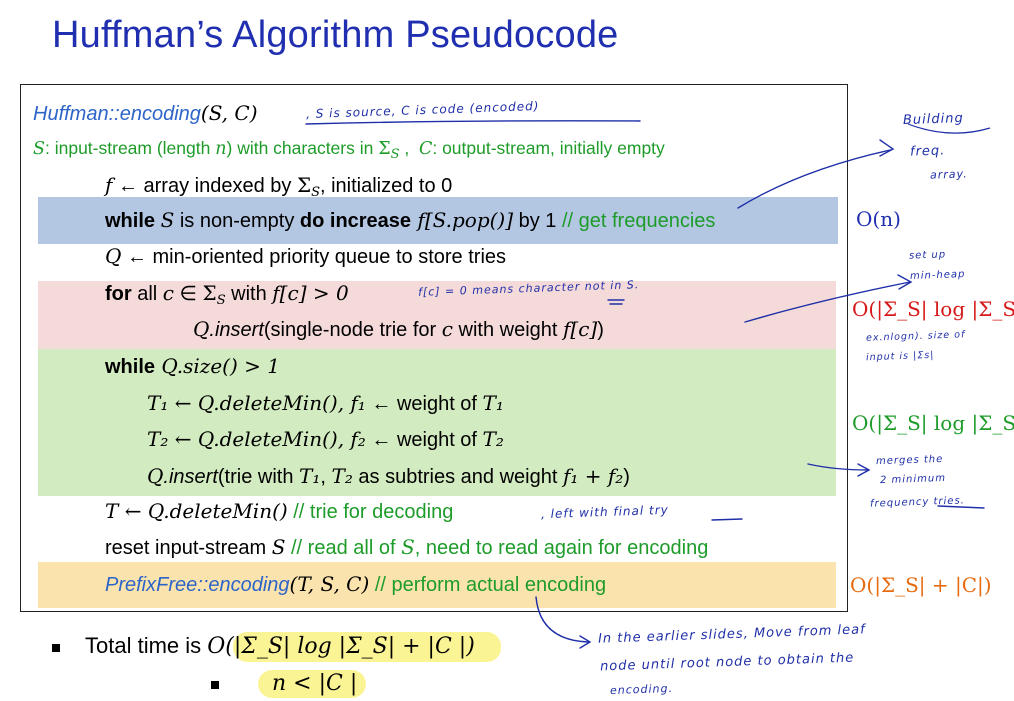 The width and height of the screenshot is (1014, 701). What do you see at coordinates (814, 179) in the screenshot?
I see `arrow-building-freq` at bounding box center [814, 179].